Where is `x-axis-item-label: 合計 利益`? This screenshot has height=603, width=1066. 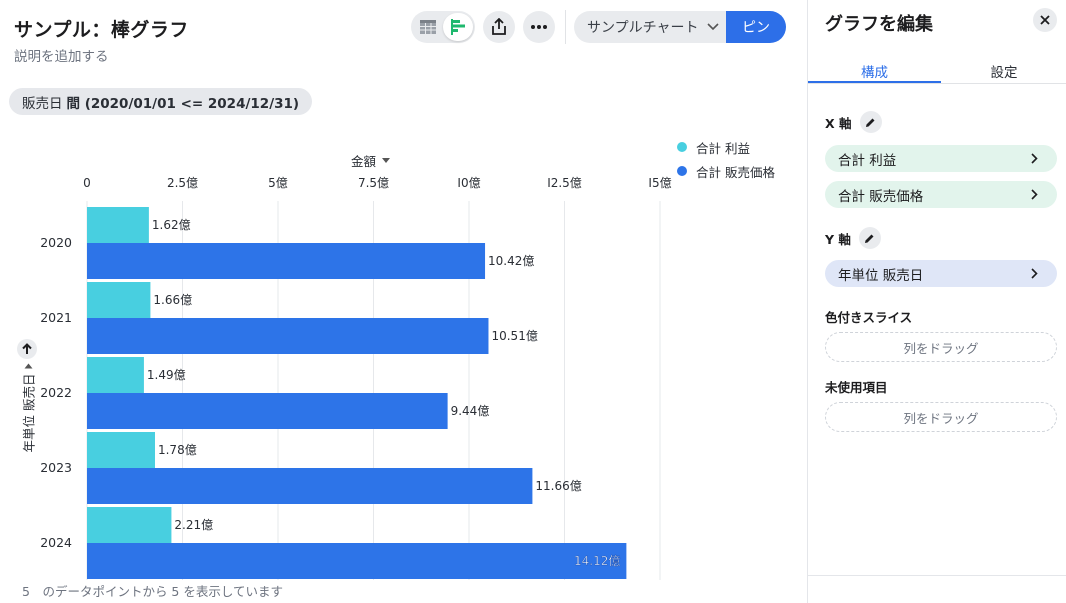 x-axis-item-label: 合計 利益 is located at coordinates (867, 160).